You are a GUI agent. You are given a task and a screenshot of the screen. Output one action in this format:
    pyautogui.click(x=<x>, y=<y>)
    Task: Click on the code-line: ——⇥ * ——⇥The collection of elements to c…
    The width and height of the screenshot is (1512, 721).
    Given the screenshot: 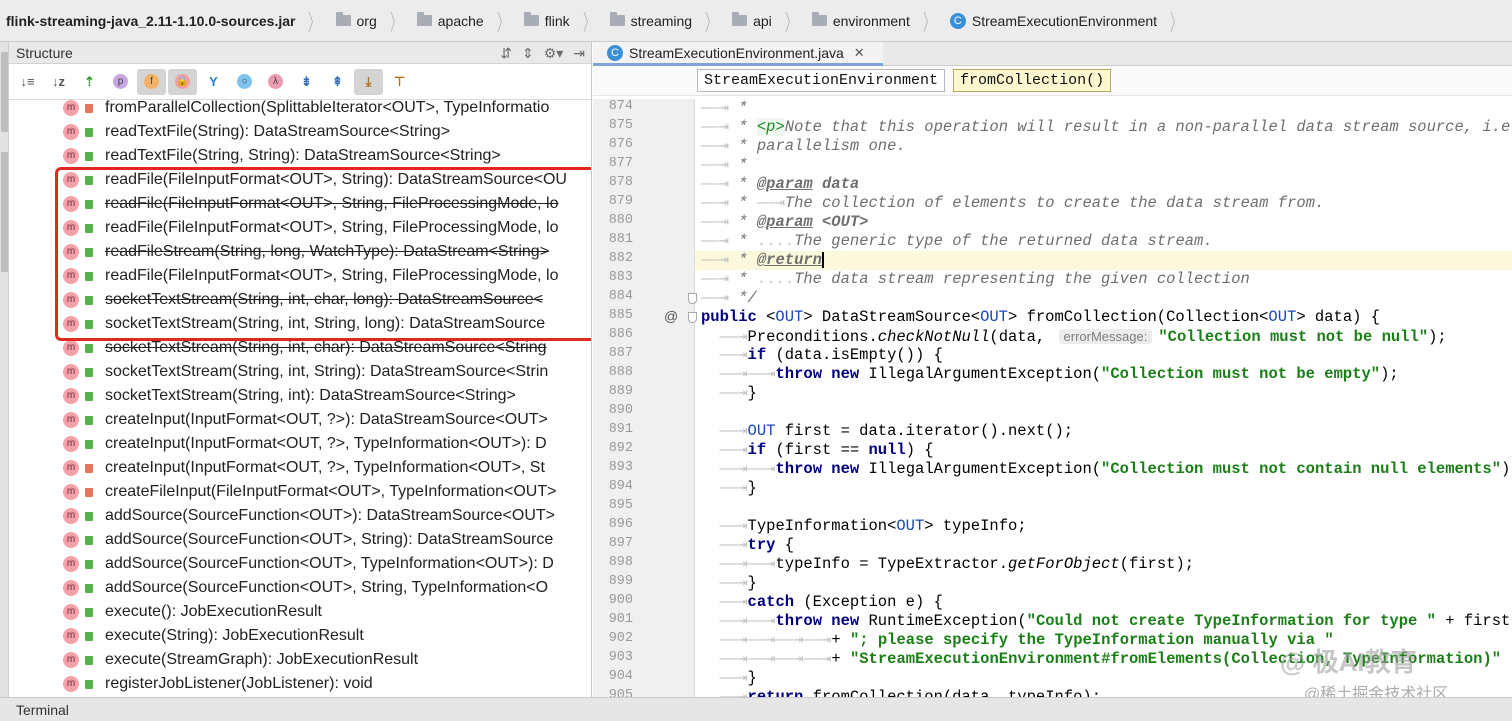 What is the action you would take?
    pyautogui.click(x=1012, y=203)
    